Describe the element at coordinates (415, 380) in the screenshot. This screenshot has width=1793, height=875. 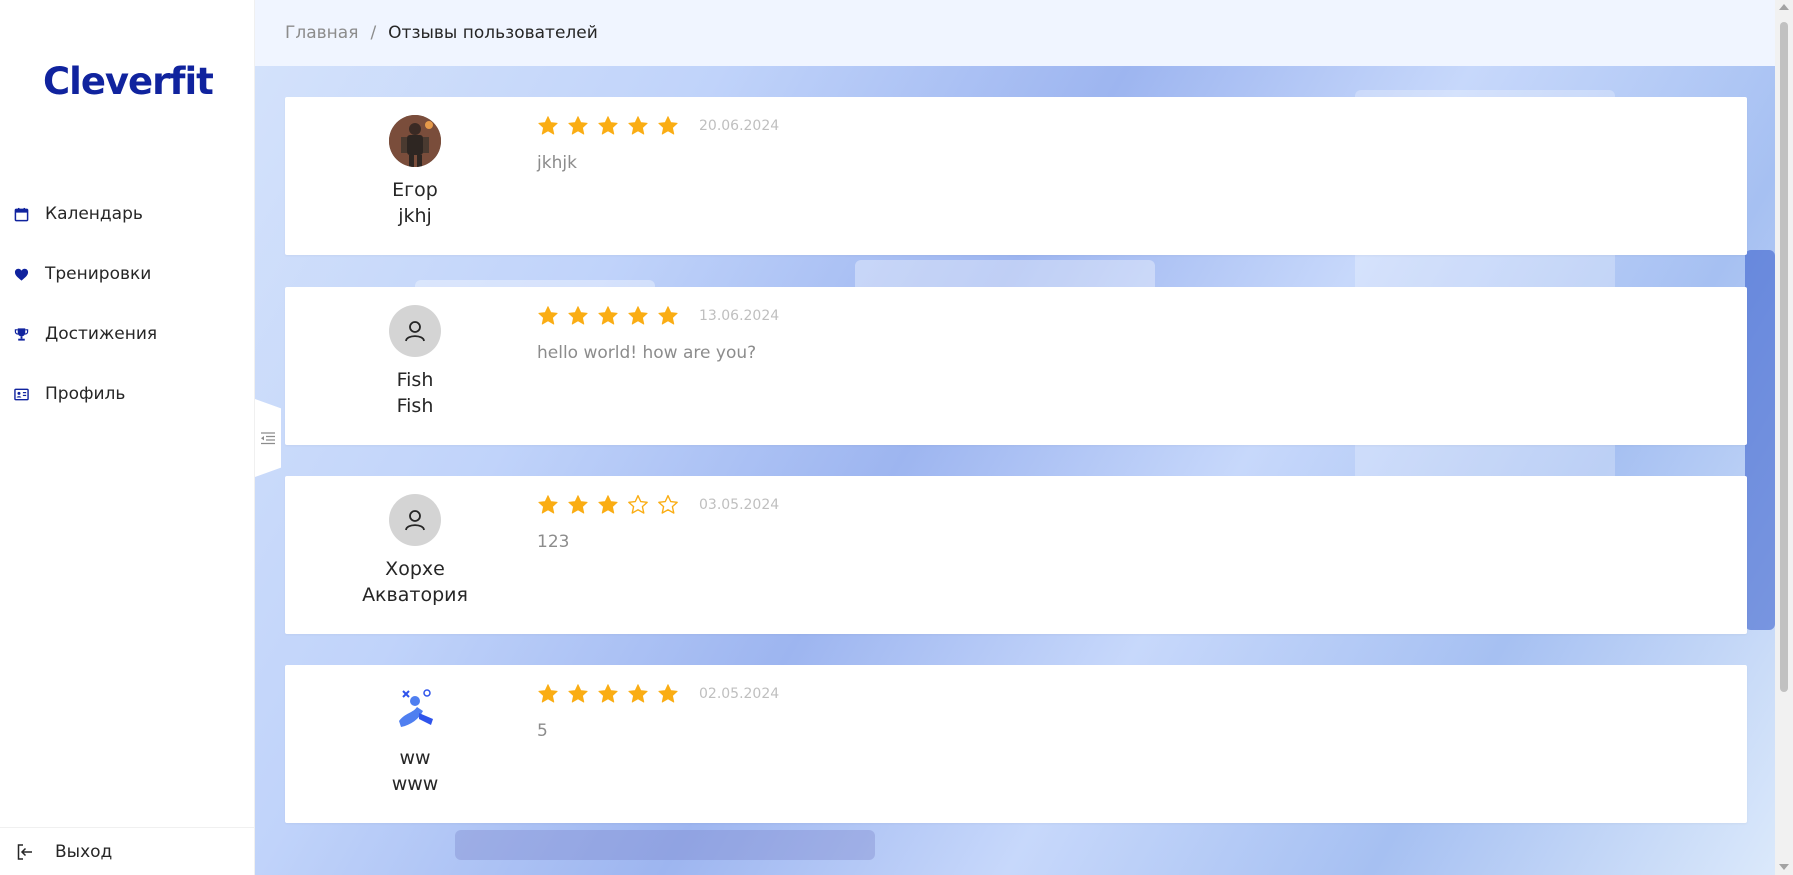
I see `author-first-name: Fish` at that location.